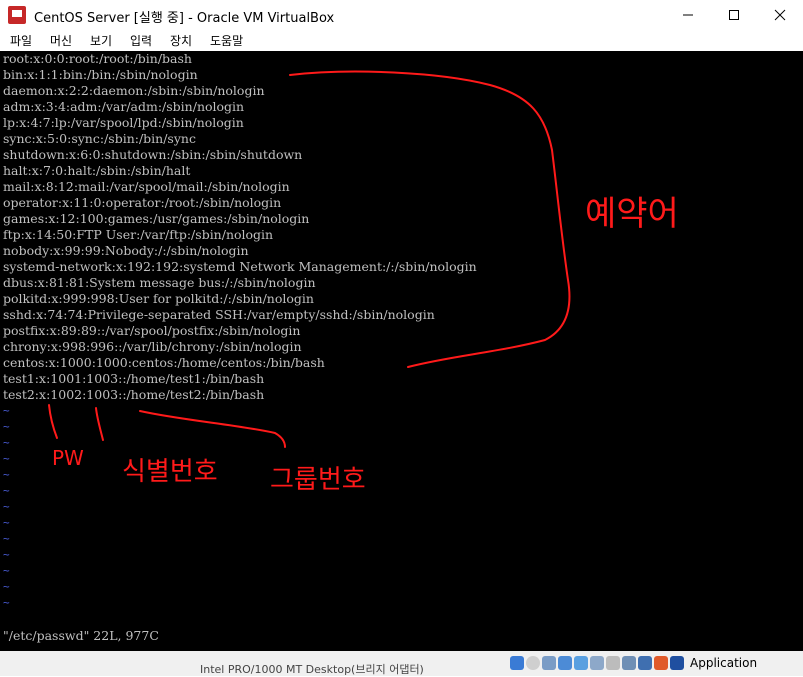 This screenshot has width=803, height=677. What do you see at coordinates (629, 663) in the screenshot?
I see `recording-icon` at bounding box center [629, 663].